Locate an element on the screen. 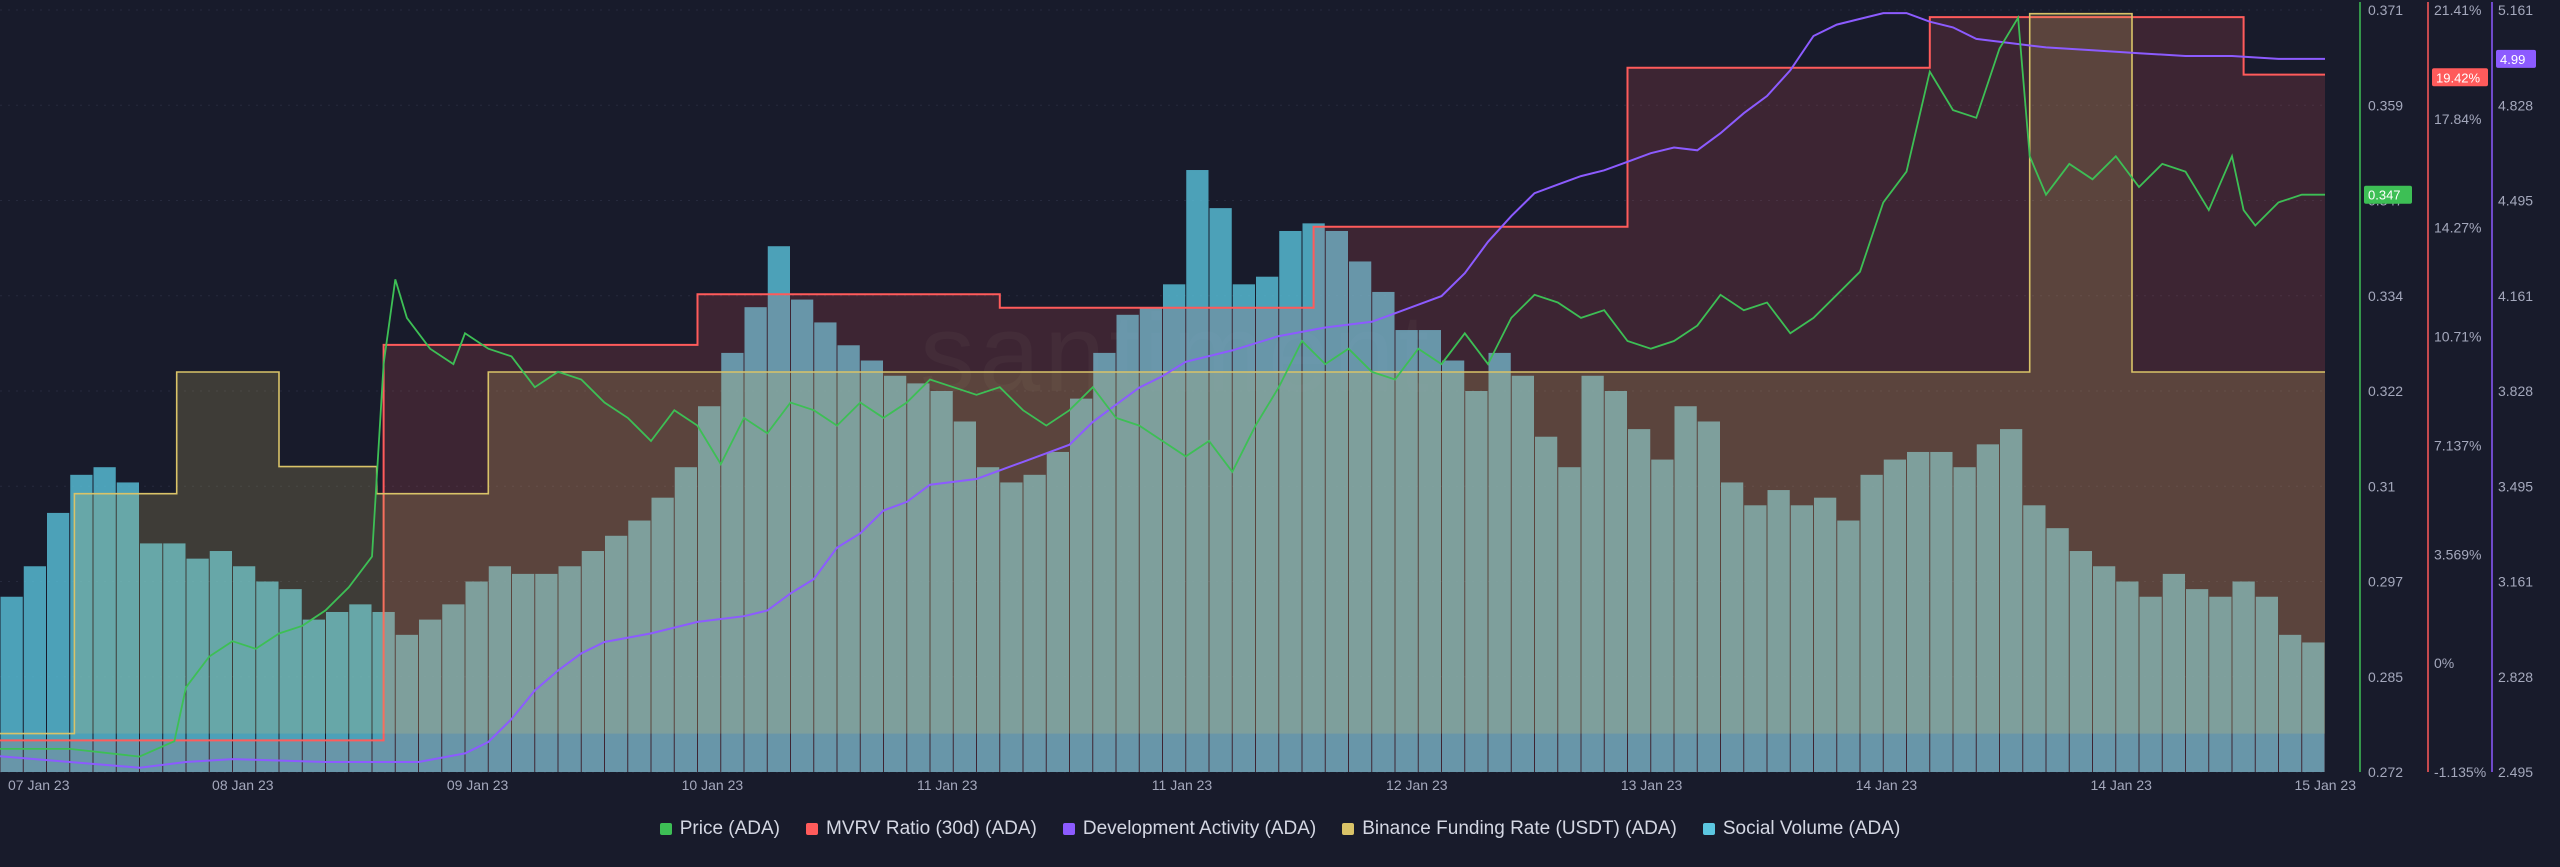 This screenshot has width=2560, height=867. legend-item: Social Volume (ADA) is located at coordinates (1801, 829).